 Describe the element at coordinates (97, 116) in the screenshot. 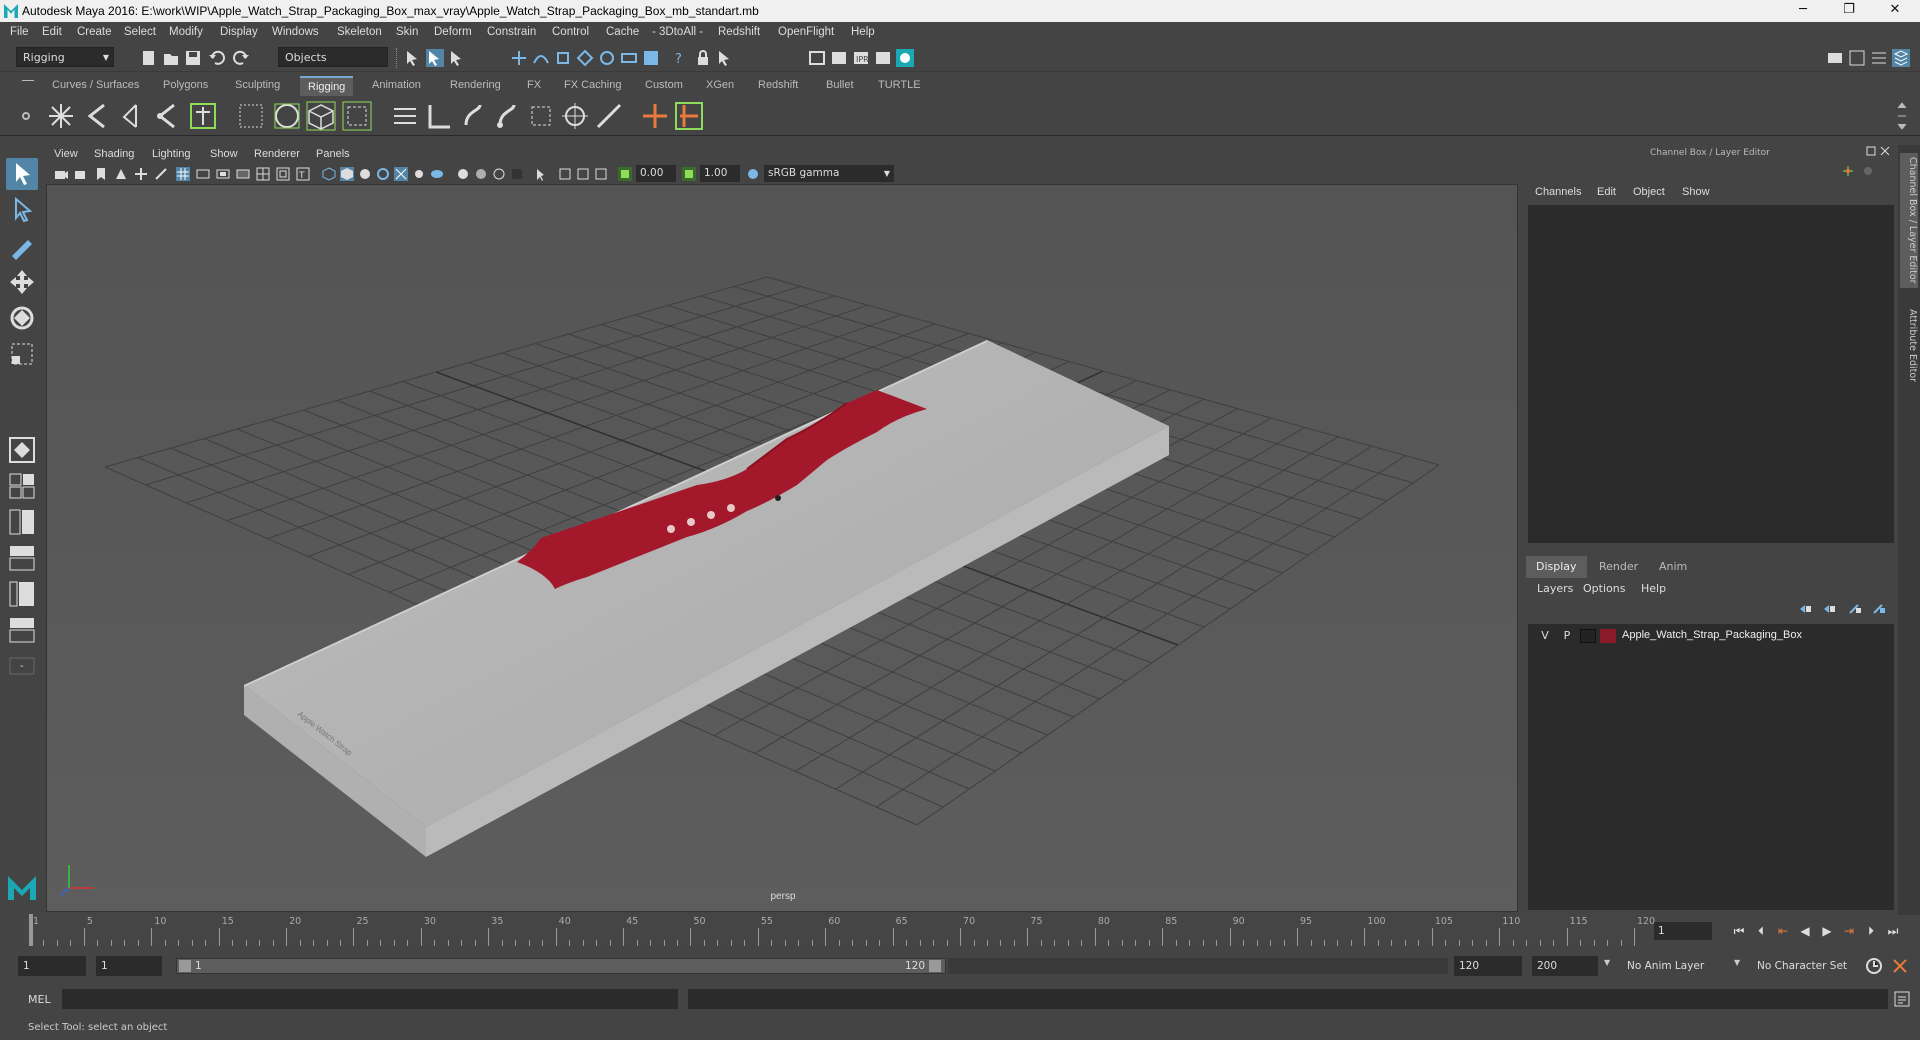

I see `insert-joint-icon` at that location.